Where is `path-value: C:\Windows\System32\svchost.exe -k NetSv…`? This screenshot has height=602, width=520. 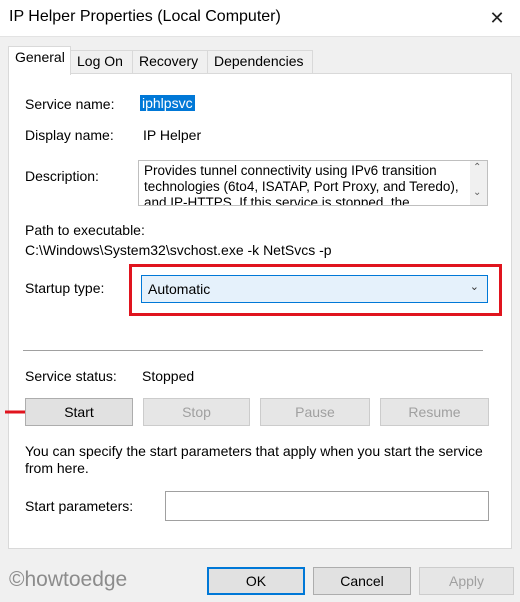
path-value: C:\Windows\System32\svchost.exe -k NetSv… is located at coordinates (178, 250).